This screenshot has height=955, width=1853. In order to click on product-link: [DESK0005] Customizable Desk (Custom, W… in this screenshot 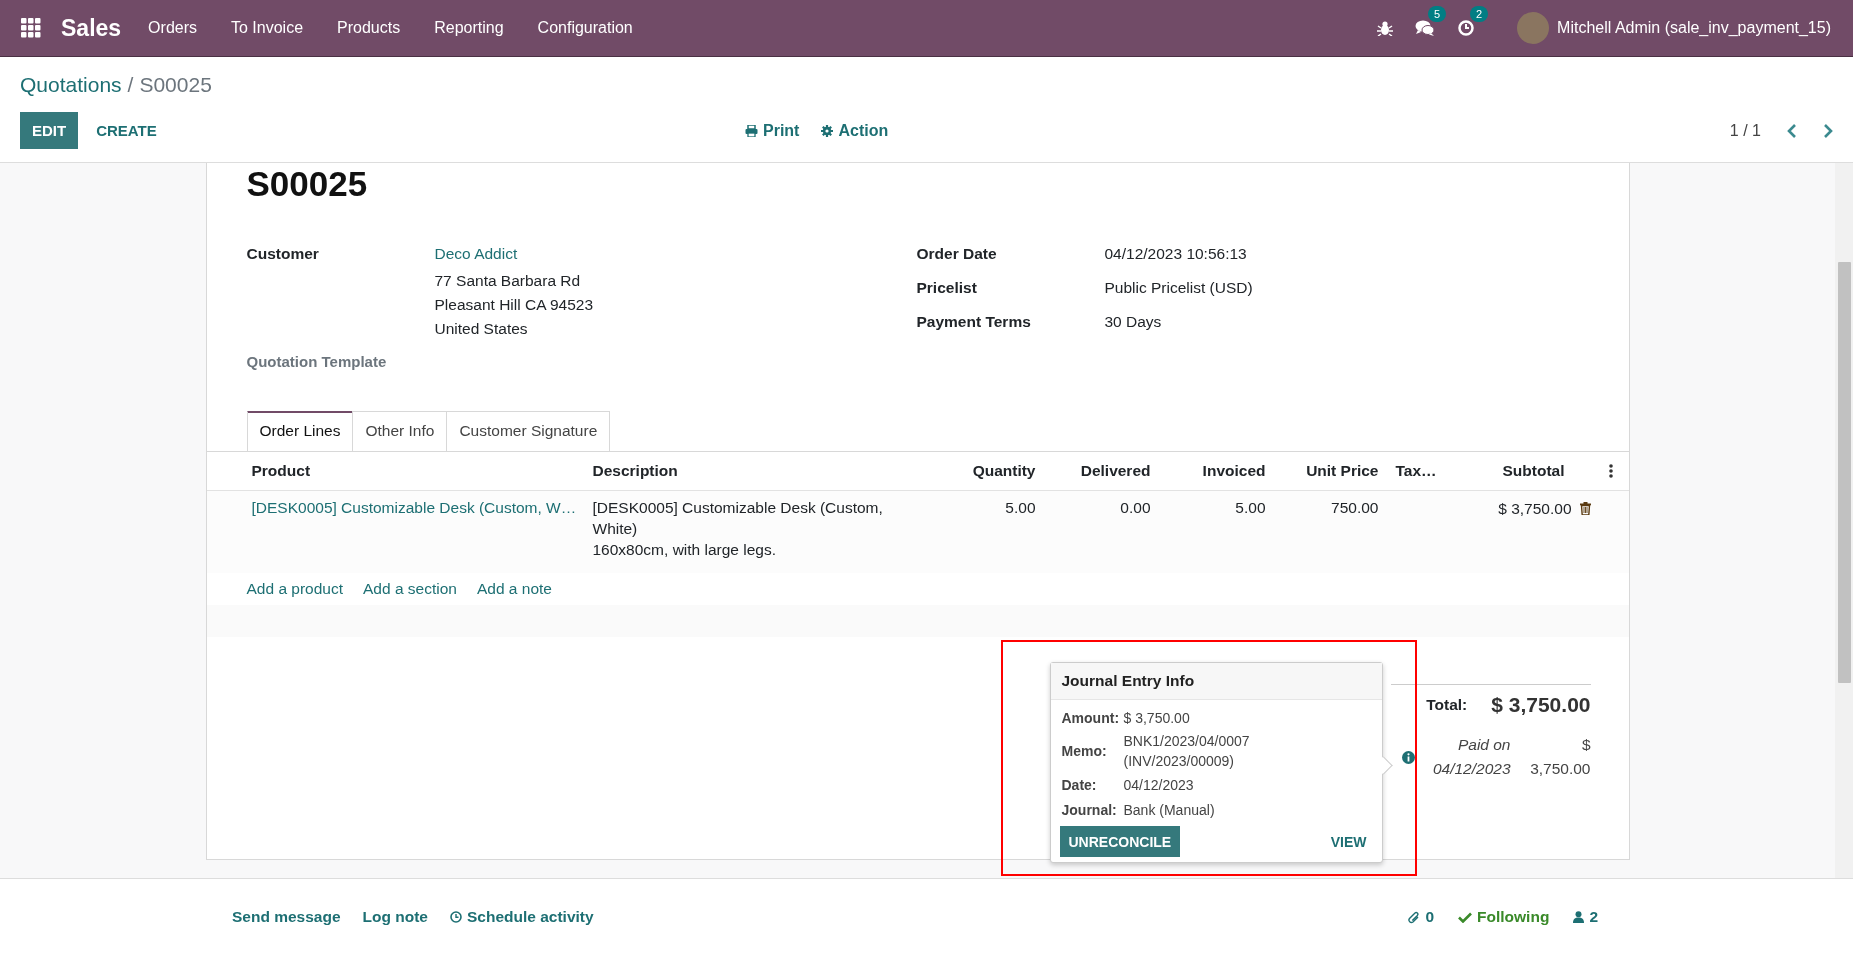, I will do `click(414, 507)`.